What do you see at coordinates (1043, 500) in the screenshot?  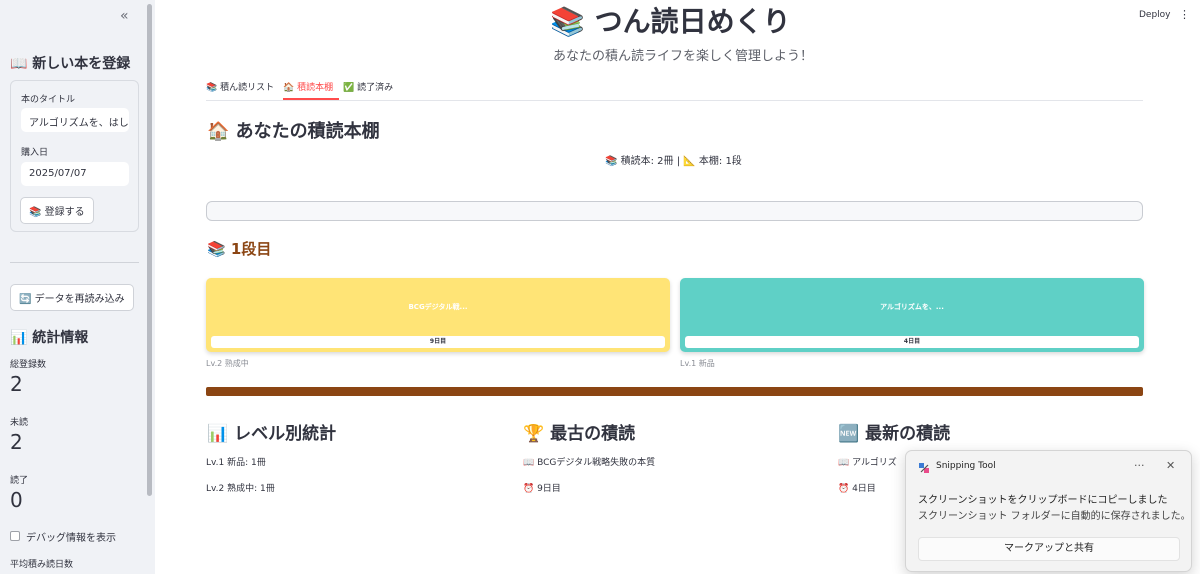 I see `notification-message: スクリーンショットをクリップボードにコピーしました` at bounding box center [1043, 500].